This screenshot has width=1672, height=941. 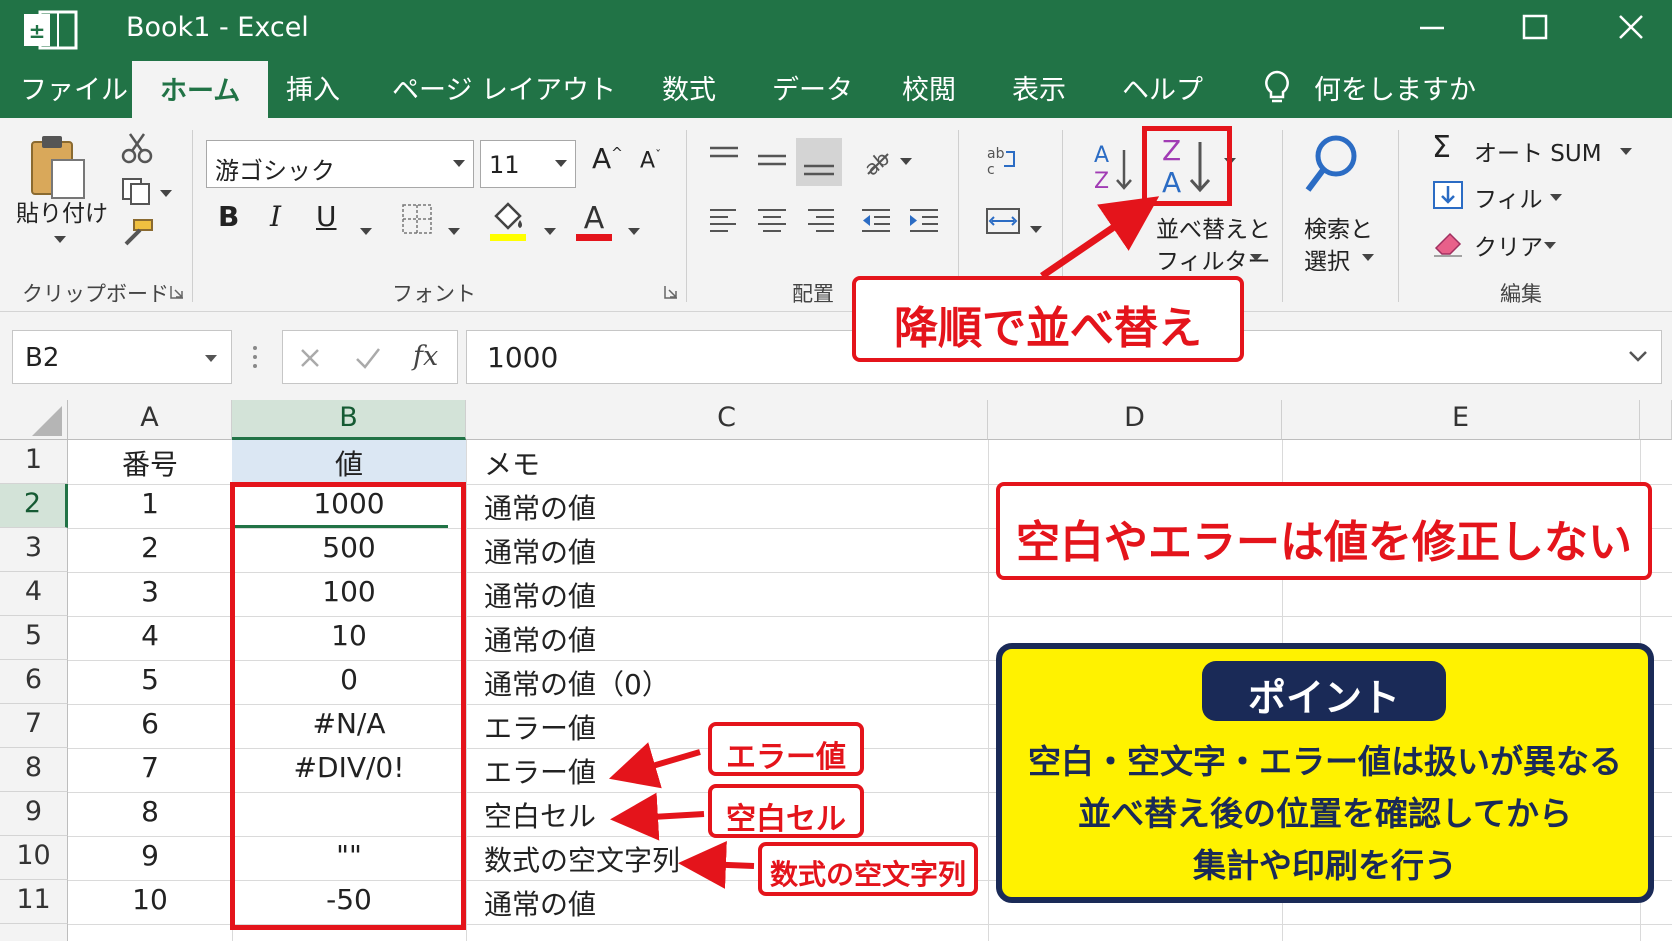 What do you see at coordinates (211, 358) in the screenshot?
I see `name-box-dropdown-icon` at bounding box center [211, 358].